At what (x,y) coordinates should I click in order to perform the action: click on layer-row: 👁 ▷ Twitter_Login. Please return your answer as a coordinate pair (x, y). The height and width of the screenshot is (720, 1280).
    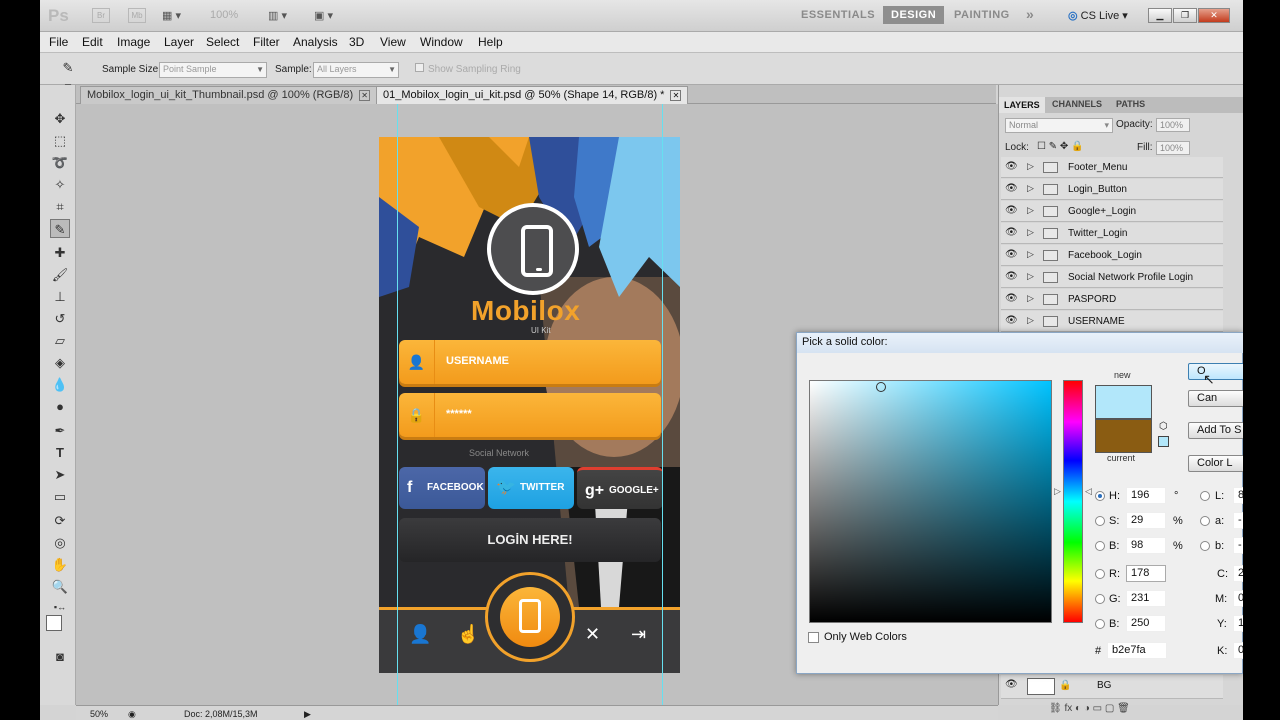
    Looking at the image, I should click on (1112, 233).